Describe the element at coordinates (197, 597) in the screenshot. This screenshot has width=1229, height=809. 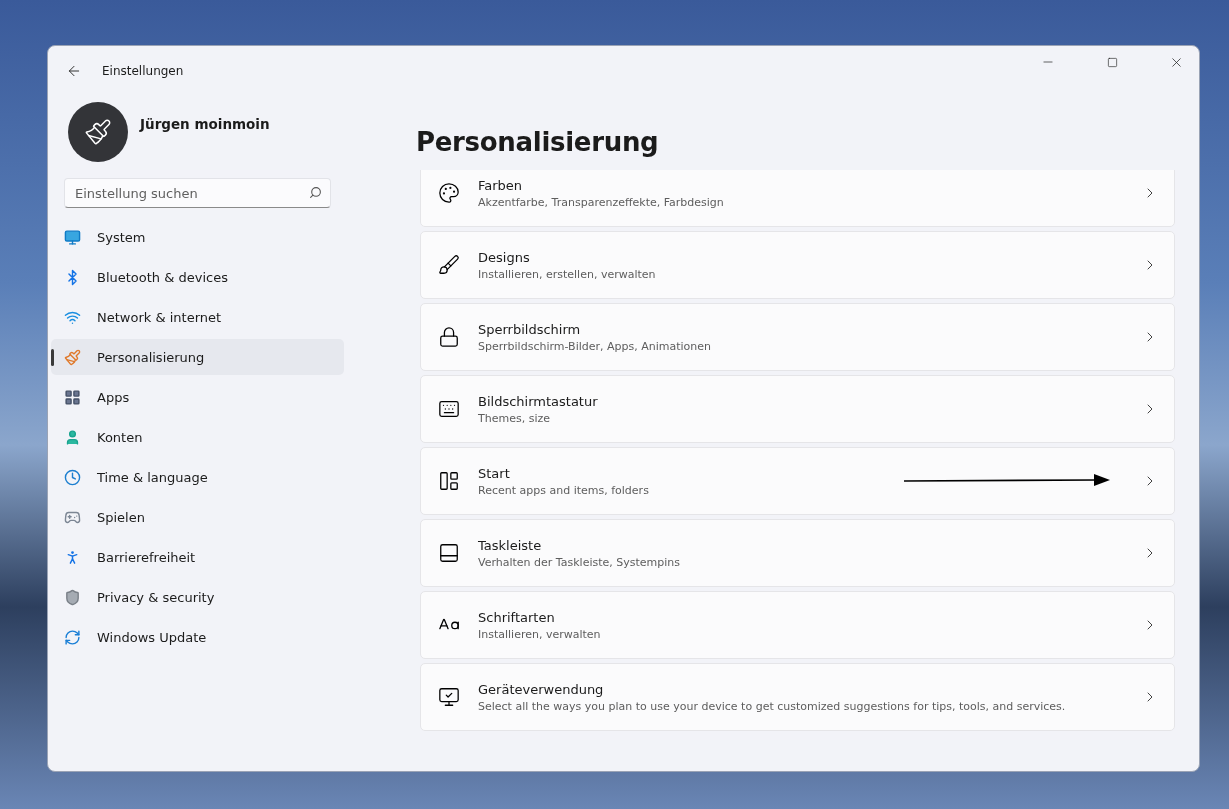
I see `sidebar-item: Privacy & security` at that location.